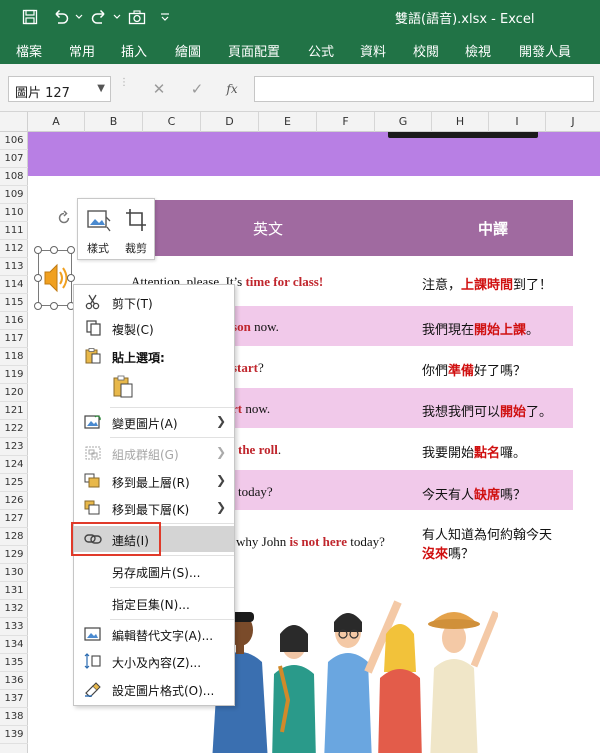 The image size is (600, 753). I want to click on banner-title-fragment, so click(463, 135).